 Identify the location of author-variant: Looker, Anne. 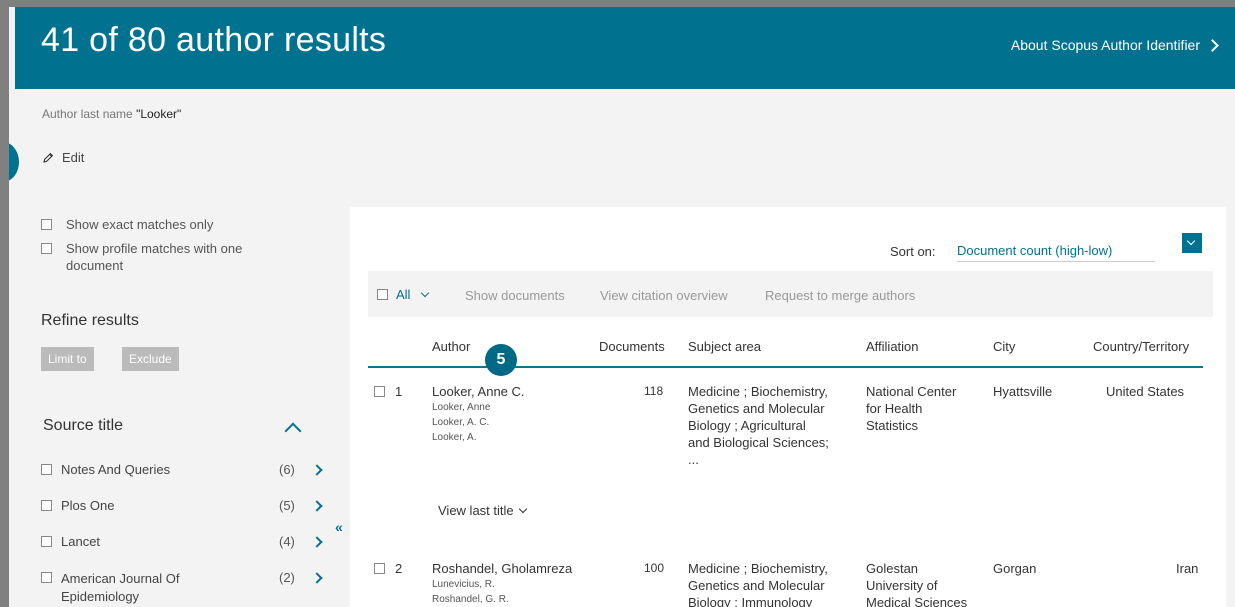
(461, 407).